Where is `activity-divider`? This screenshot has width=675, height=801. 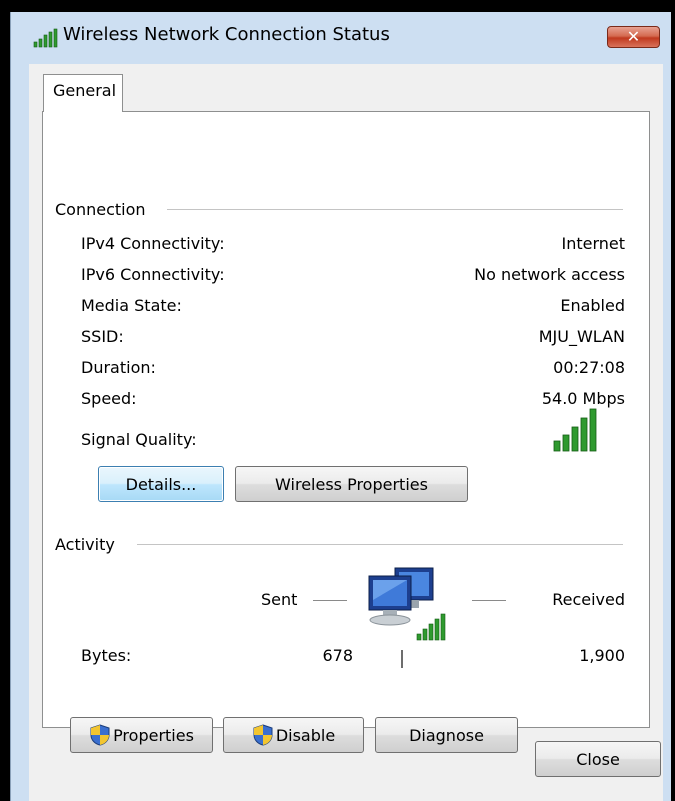 activity-divider is located at coordinates (380, 544).